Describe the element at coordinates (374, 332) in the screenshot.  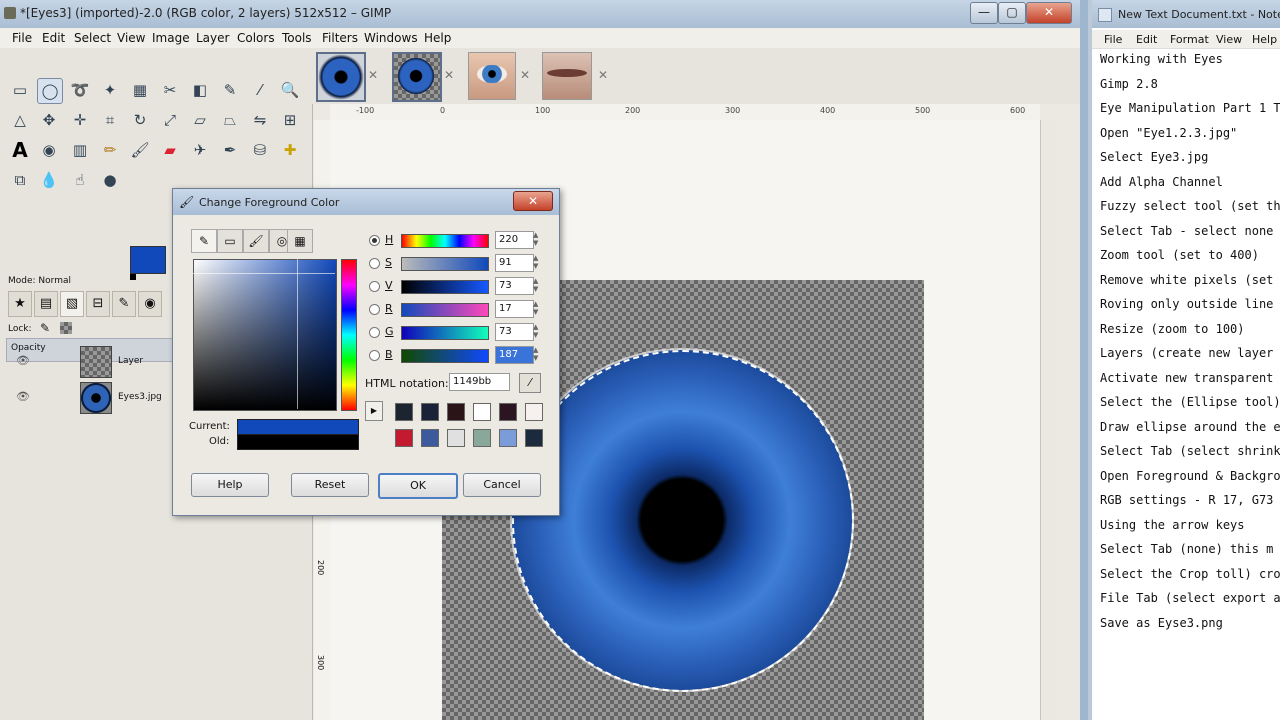
I see `channel-radio-g` at that location.